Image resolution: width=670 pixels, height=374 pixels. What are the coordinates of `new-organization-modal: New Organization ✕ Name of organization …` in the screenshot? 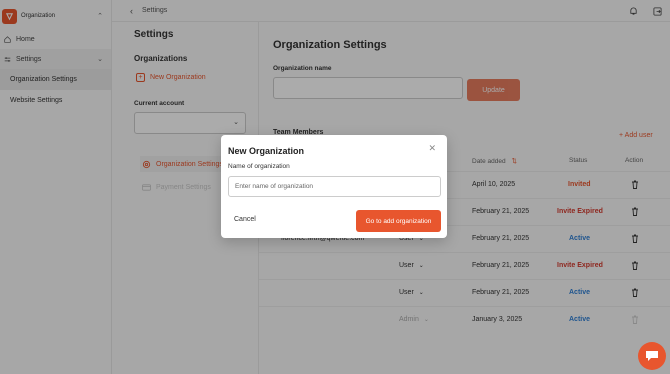 It's located at (334, 186).